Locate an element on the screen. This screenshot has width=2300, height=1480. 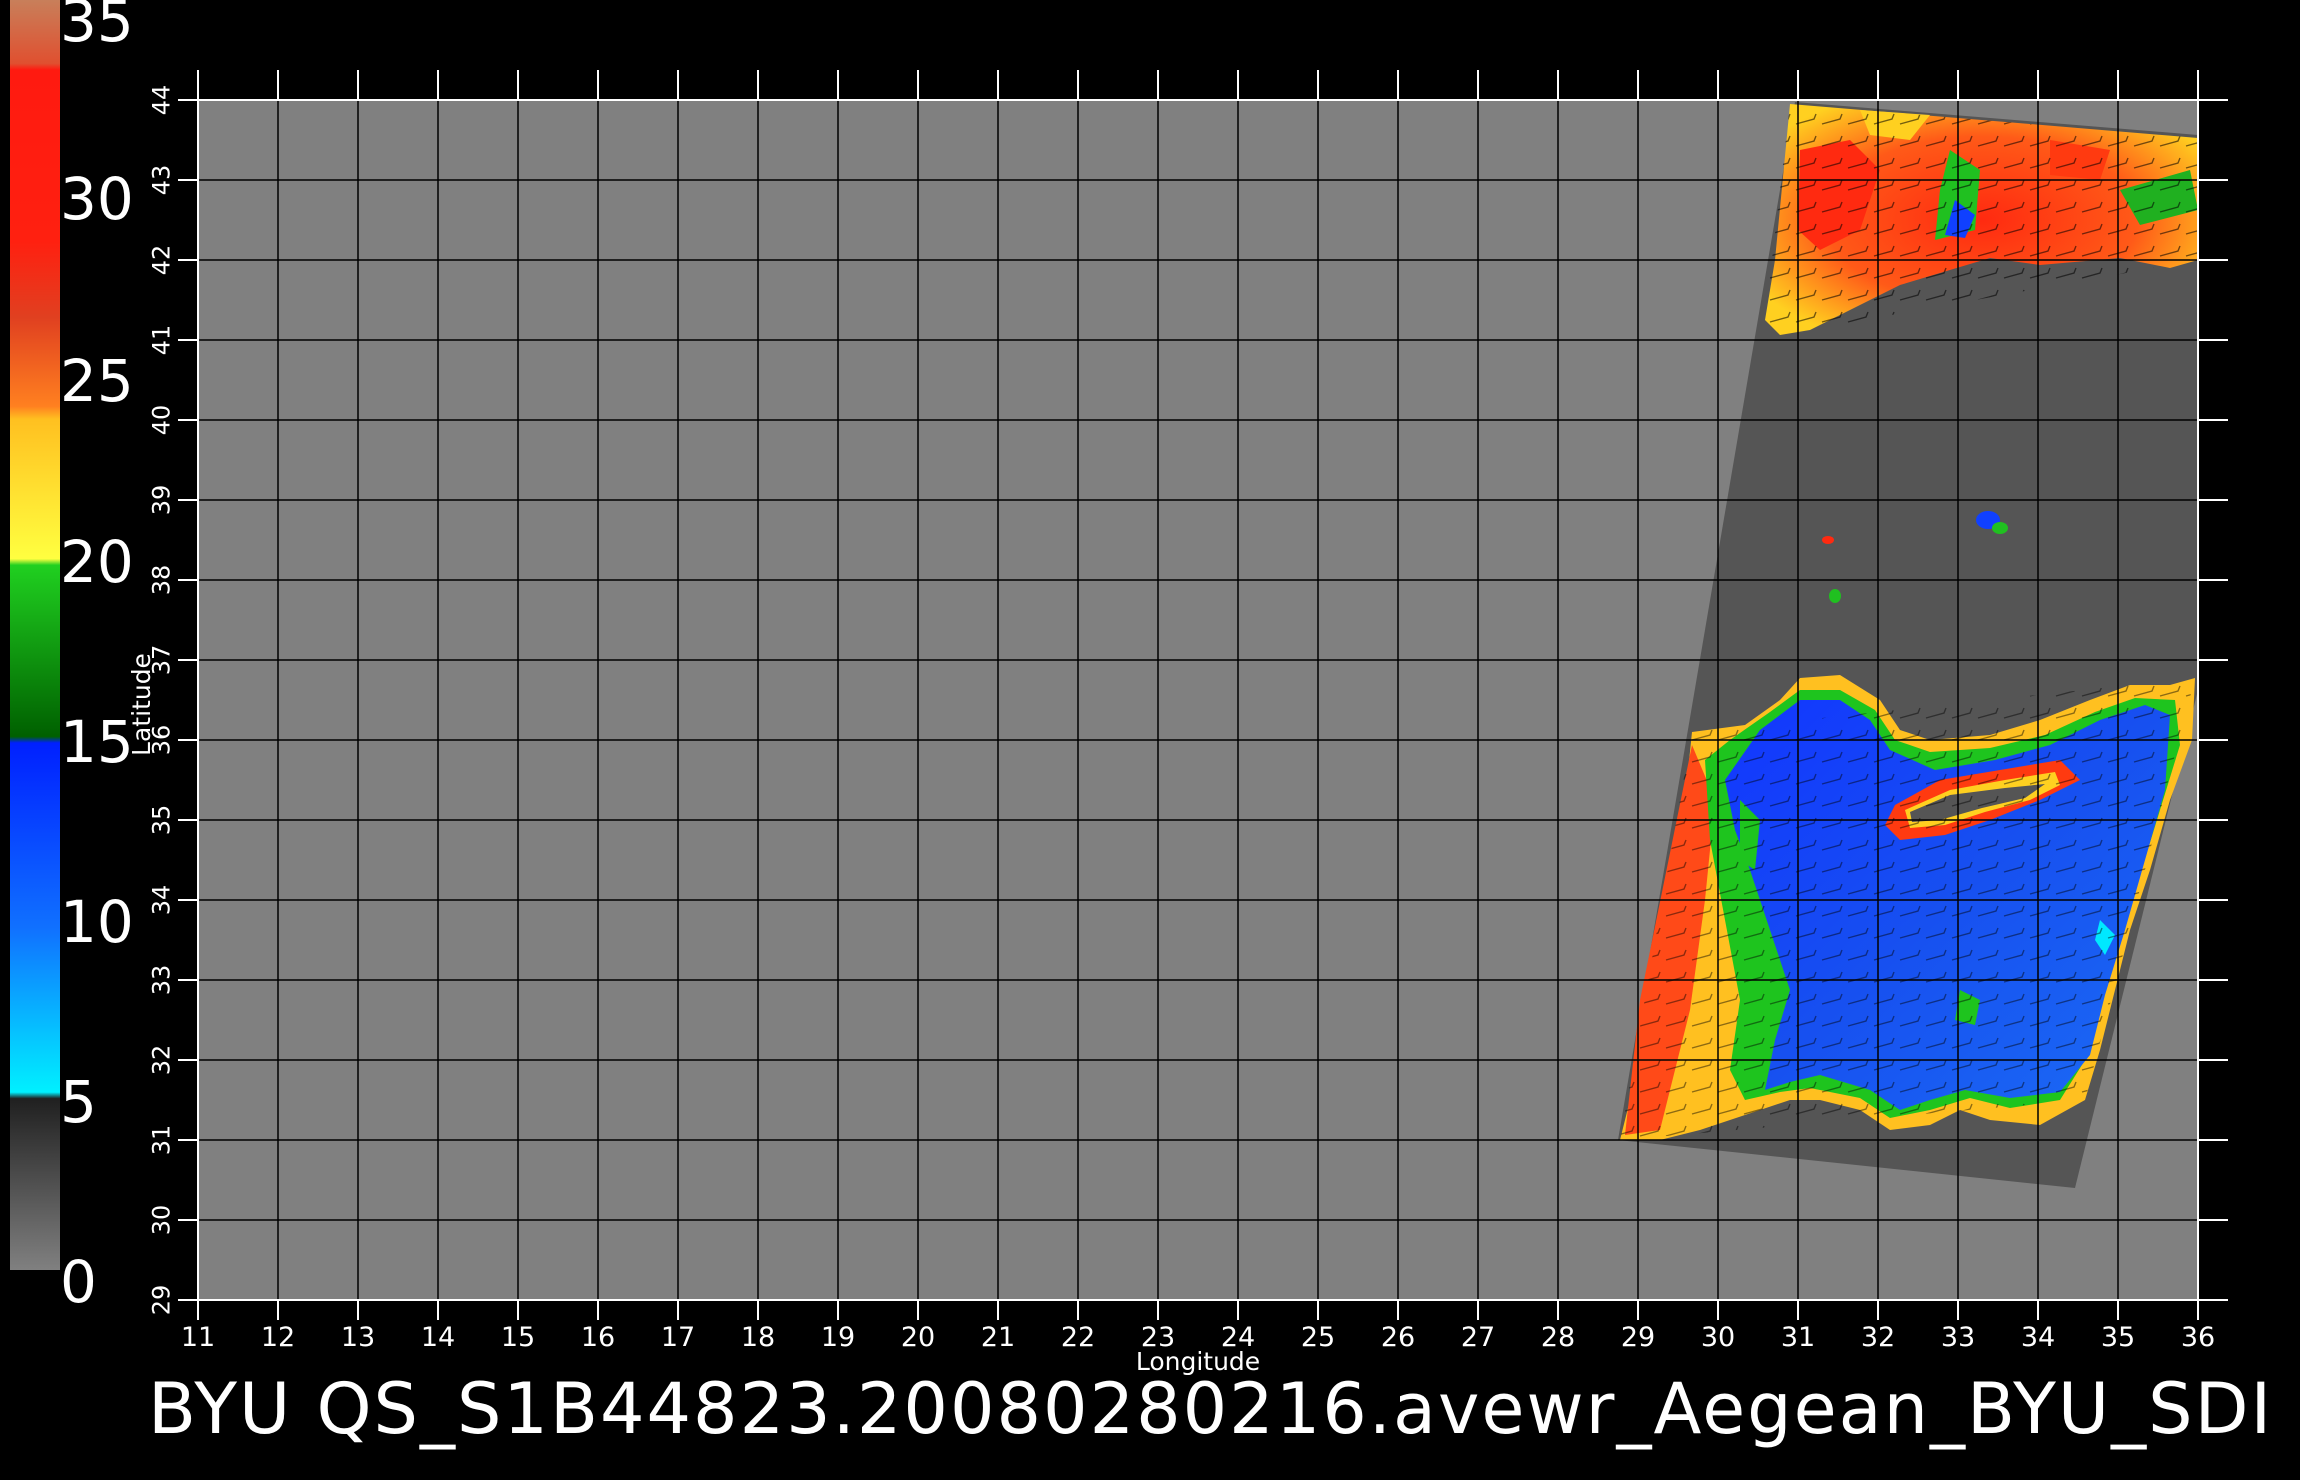
lon-tick-label: 33 is located at coordinates (1958, 1337).